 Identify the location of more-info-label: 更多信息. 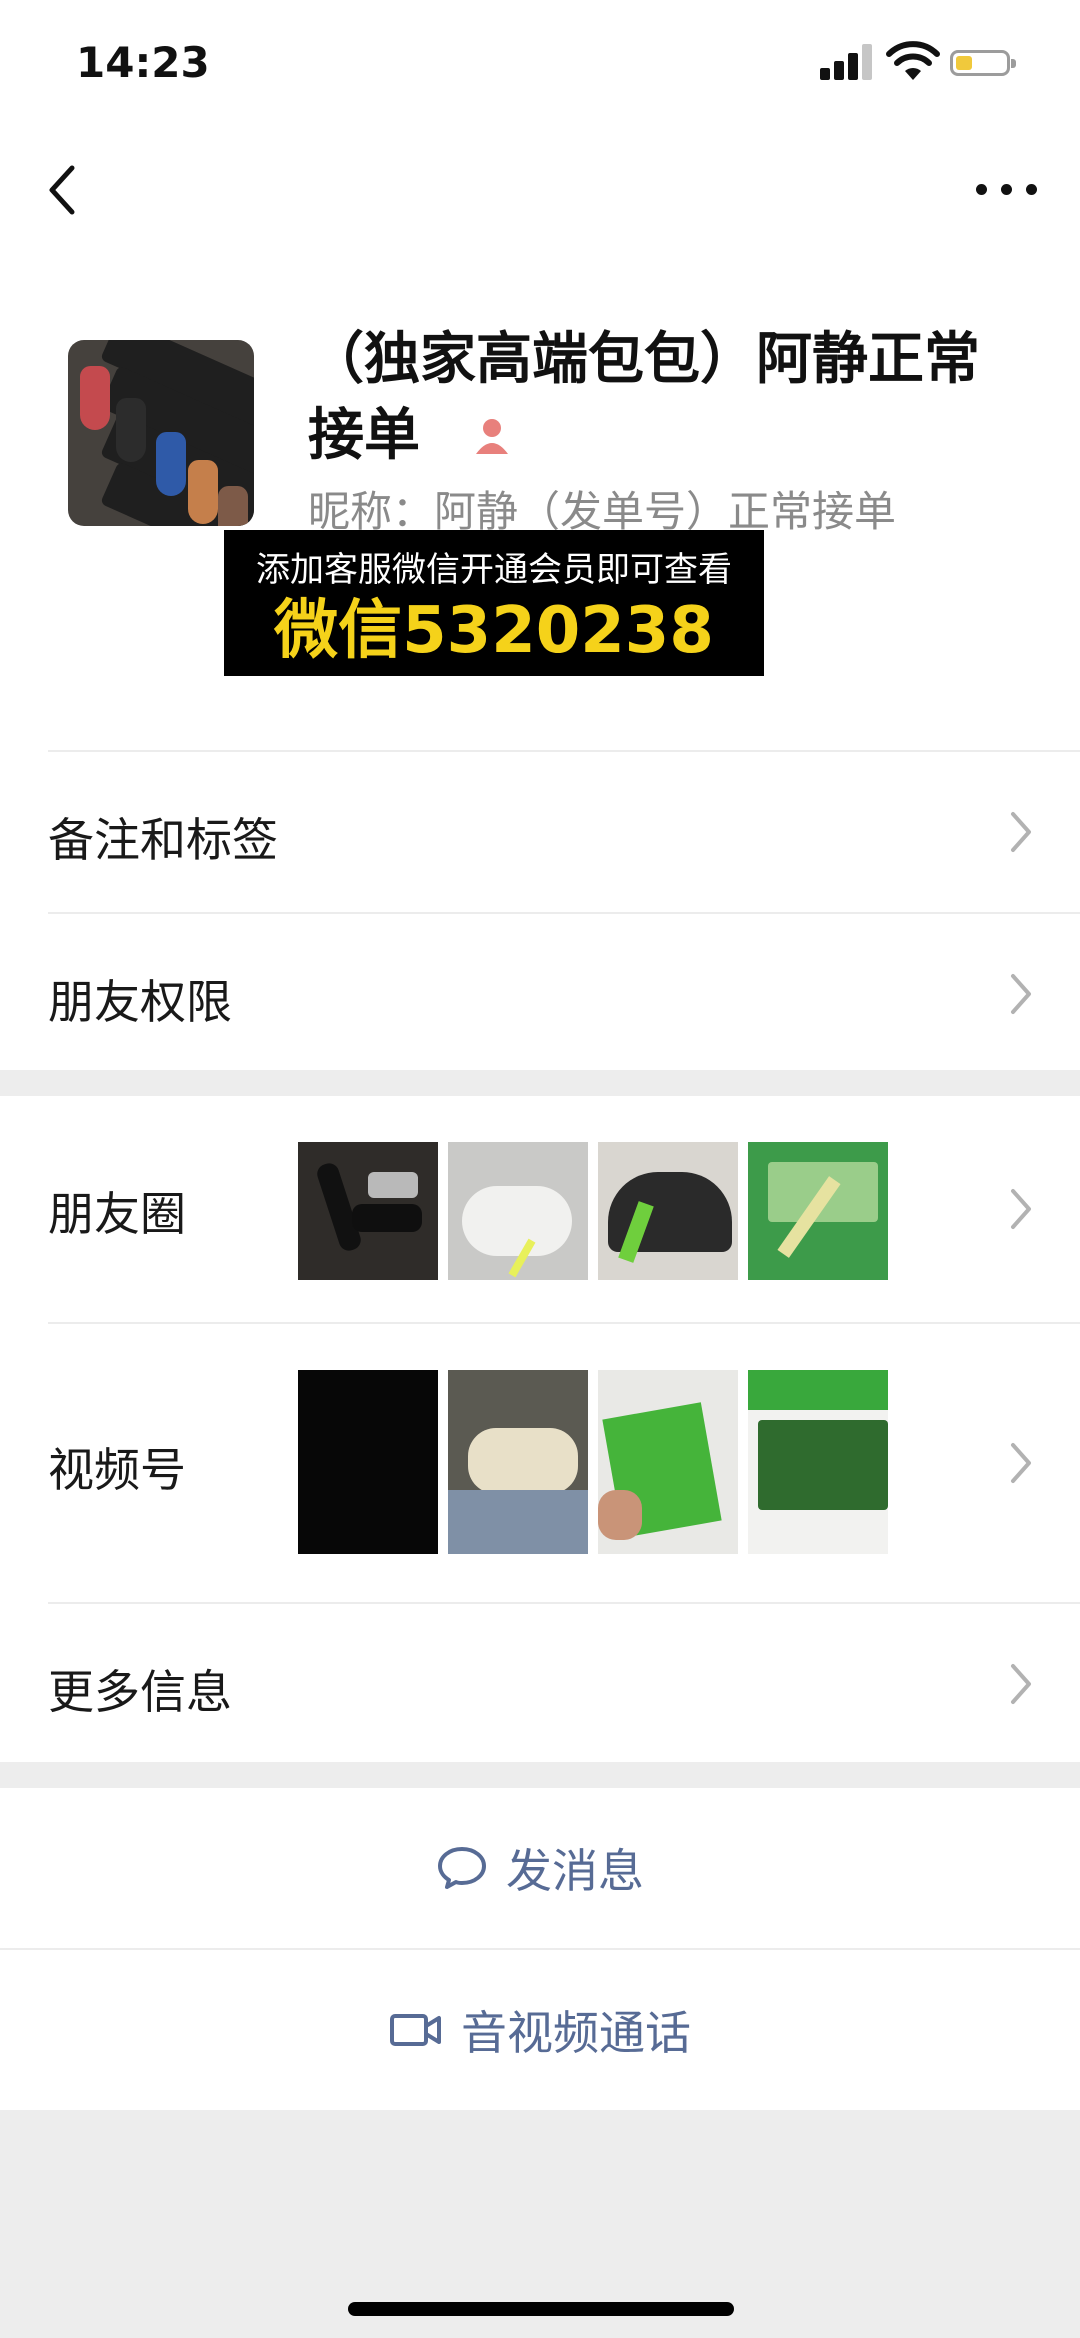
(140, 1692).